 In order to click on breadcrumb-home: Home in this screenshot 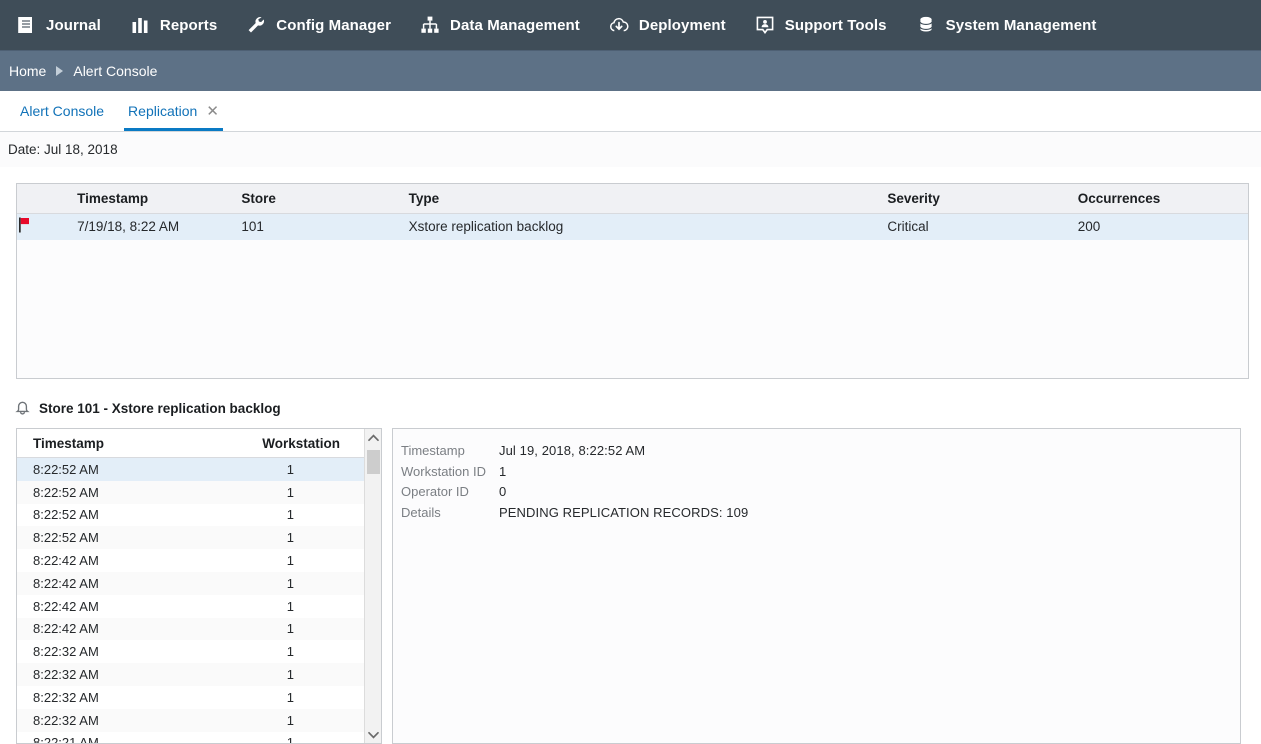, I will do `click(27, 71)`.